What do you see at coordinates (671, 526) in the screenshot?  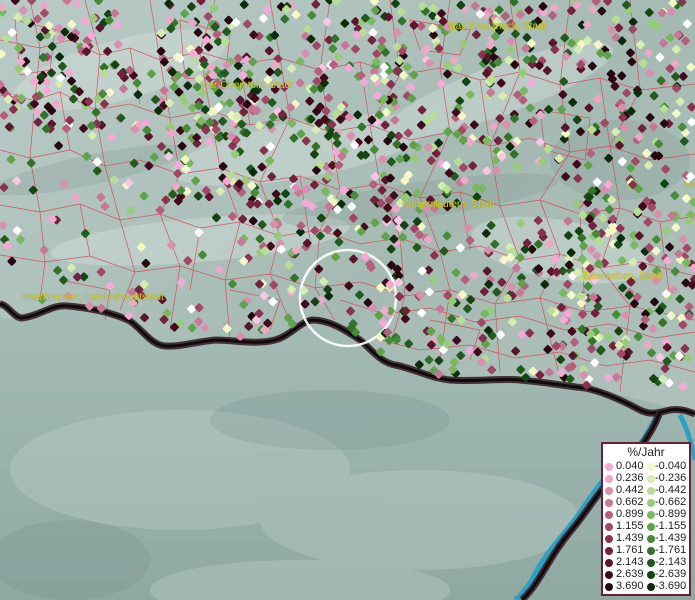 I see `legend-value: -1.155` at bounding box center [671, 526].